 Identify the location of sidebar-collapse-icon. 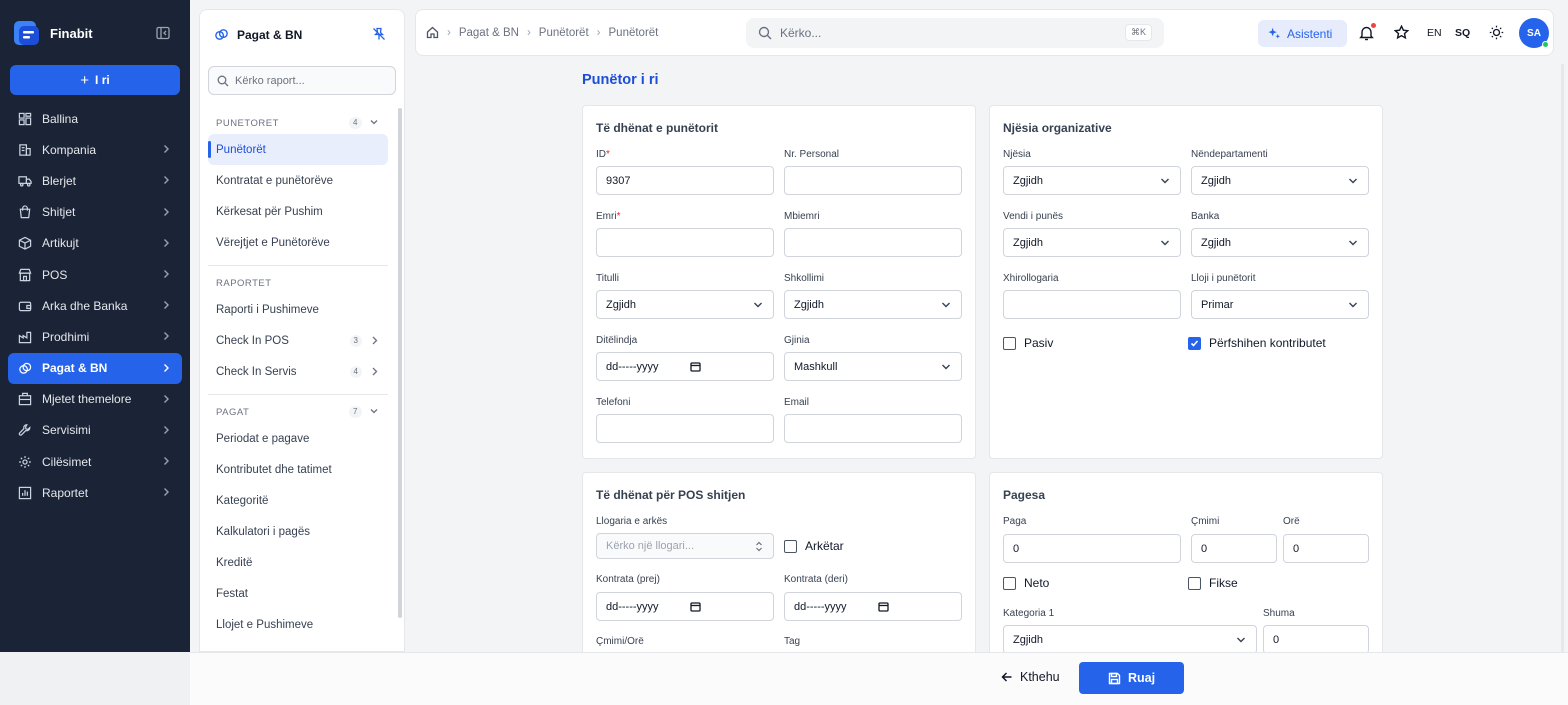
(163, 33).